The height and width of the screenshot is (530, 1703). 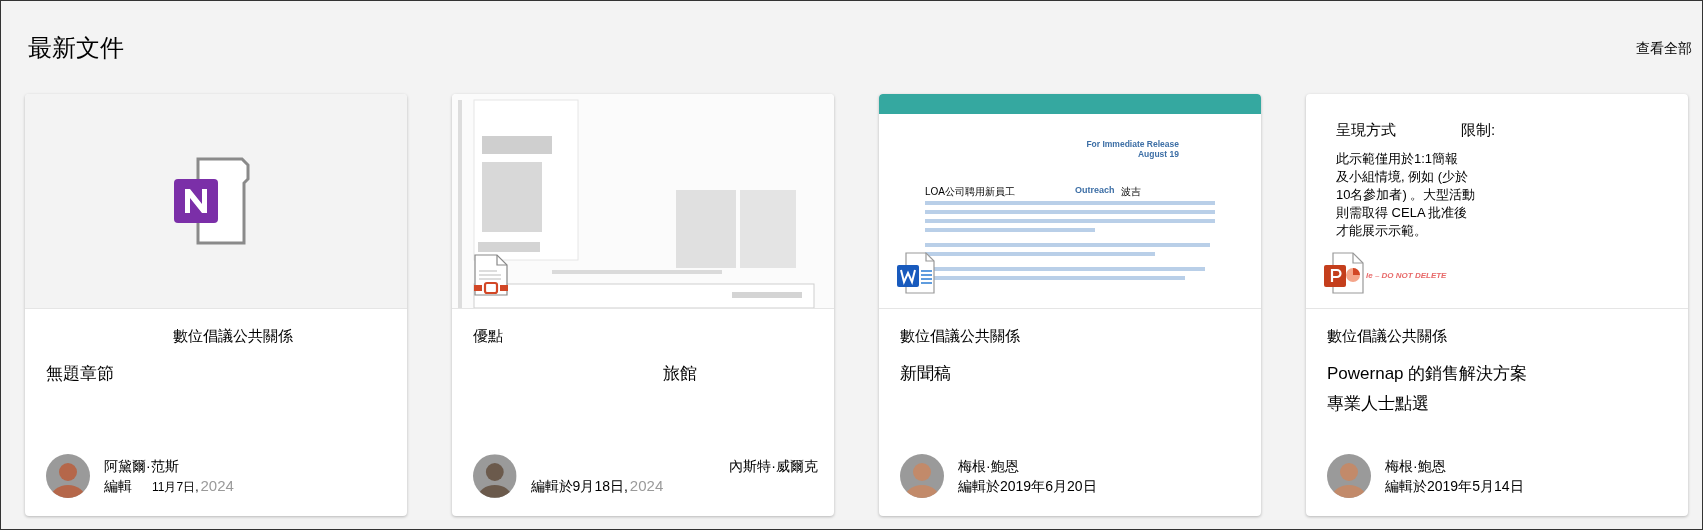 I want to click on view-all-link: 查看全部, so click(x=1664, y=48).